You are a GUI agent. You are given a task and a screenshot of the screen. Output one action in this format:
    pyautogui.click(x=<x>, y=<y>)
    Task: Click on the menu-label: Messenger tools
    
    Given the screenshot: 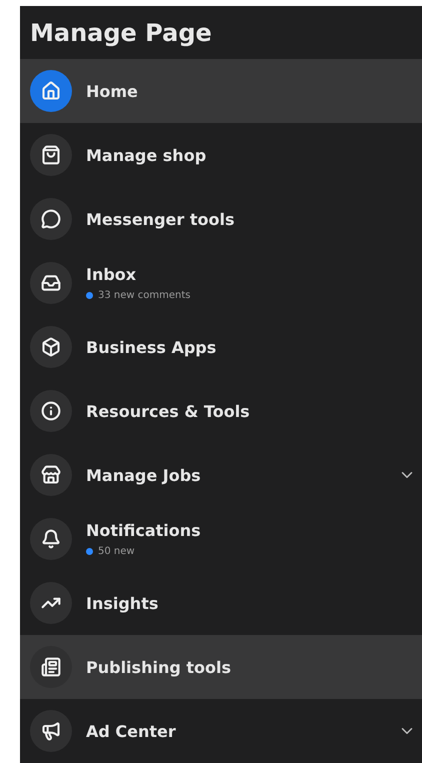 What is the action you would take?
    pyautogui.click(x=161, y=219)
    